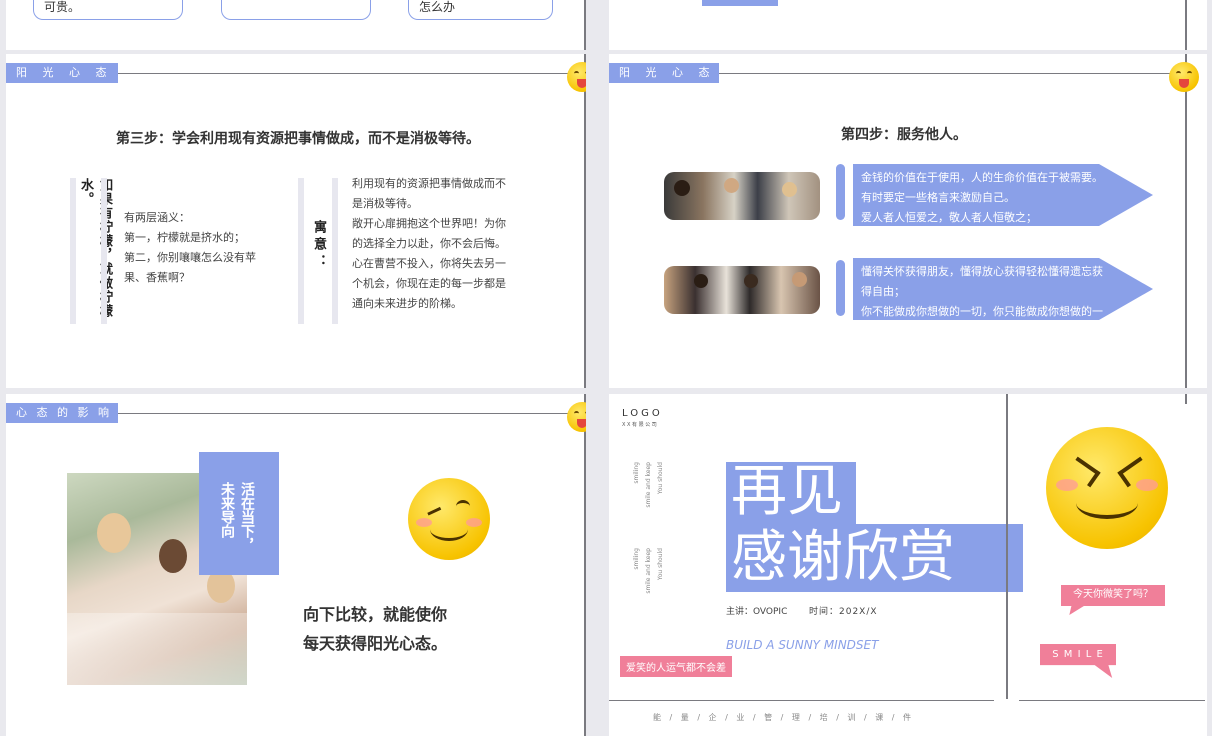  I want to click on meaning-text: 有两层涵义： 第一，柠檬就是挤水的； 第二，你别嚷嚷怎么没有苹 果、香蕉啊？, so click(190, 247).